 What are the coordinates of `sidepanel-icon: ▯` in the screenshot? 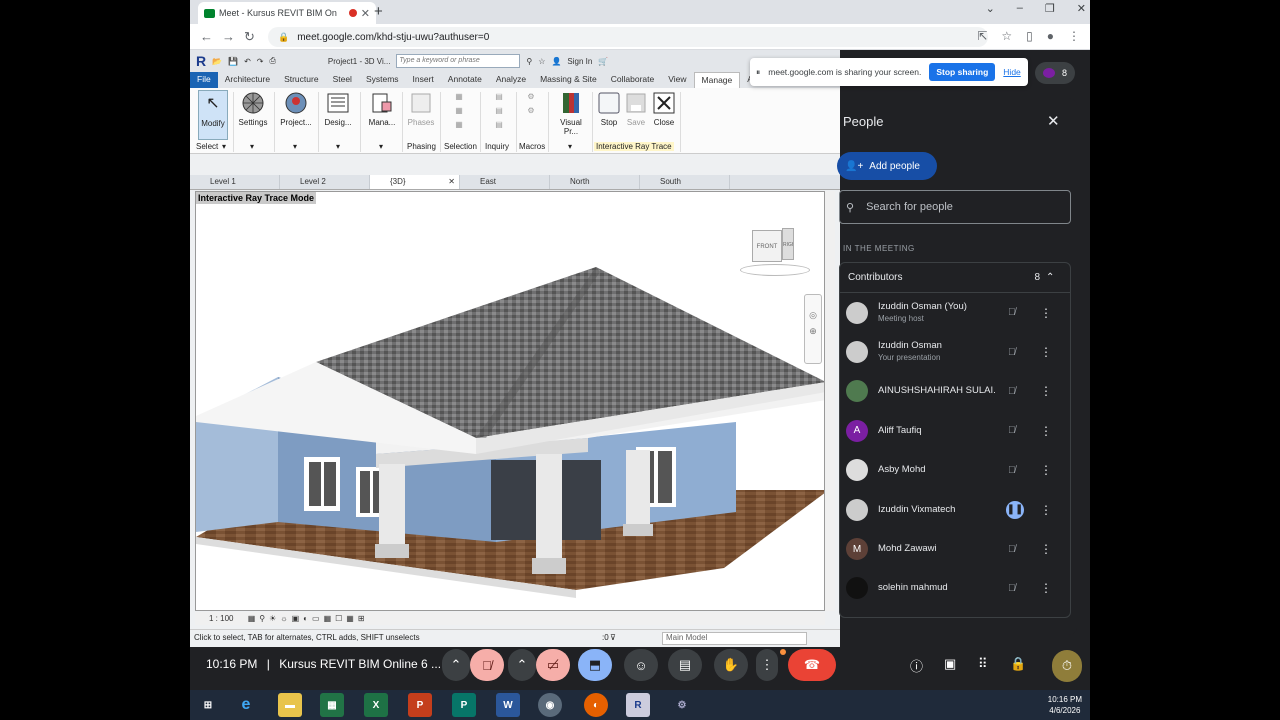 It's located at (1029, 36).